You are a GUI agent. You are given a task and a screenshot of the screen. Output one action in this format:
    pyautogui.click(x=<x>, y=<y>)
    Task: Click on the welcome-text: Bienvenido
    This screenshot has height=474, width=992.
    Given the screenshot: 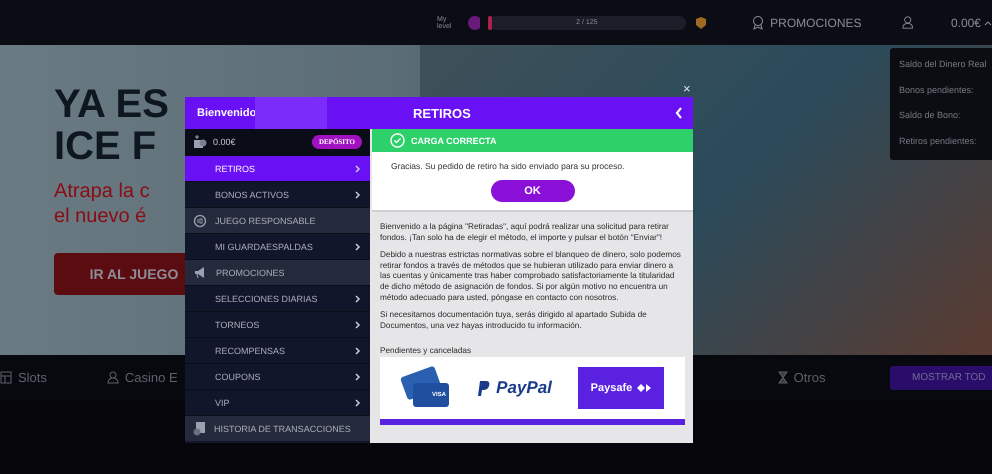 What is the action you would take?
    pyautogui.click(x=225, y=113)
    